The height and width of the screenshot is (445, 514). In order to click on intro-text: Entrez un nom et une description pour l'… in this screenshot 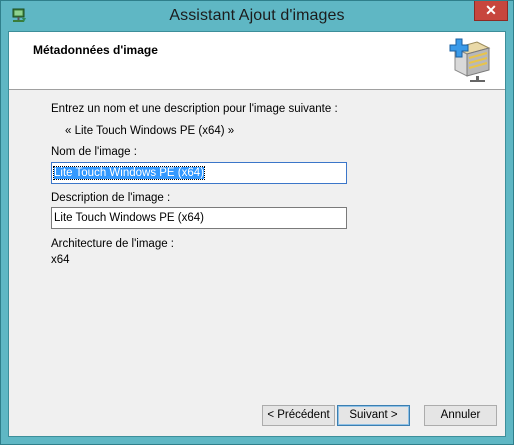, I will do `click(194, 109)`.